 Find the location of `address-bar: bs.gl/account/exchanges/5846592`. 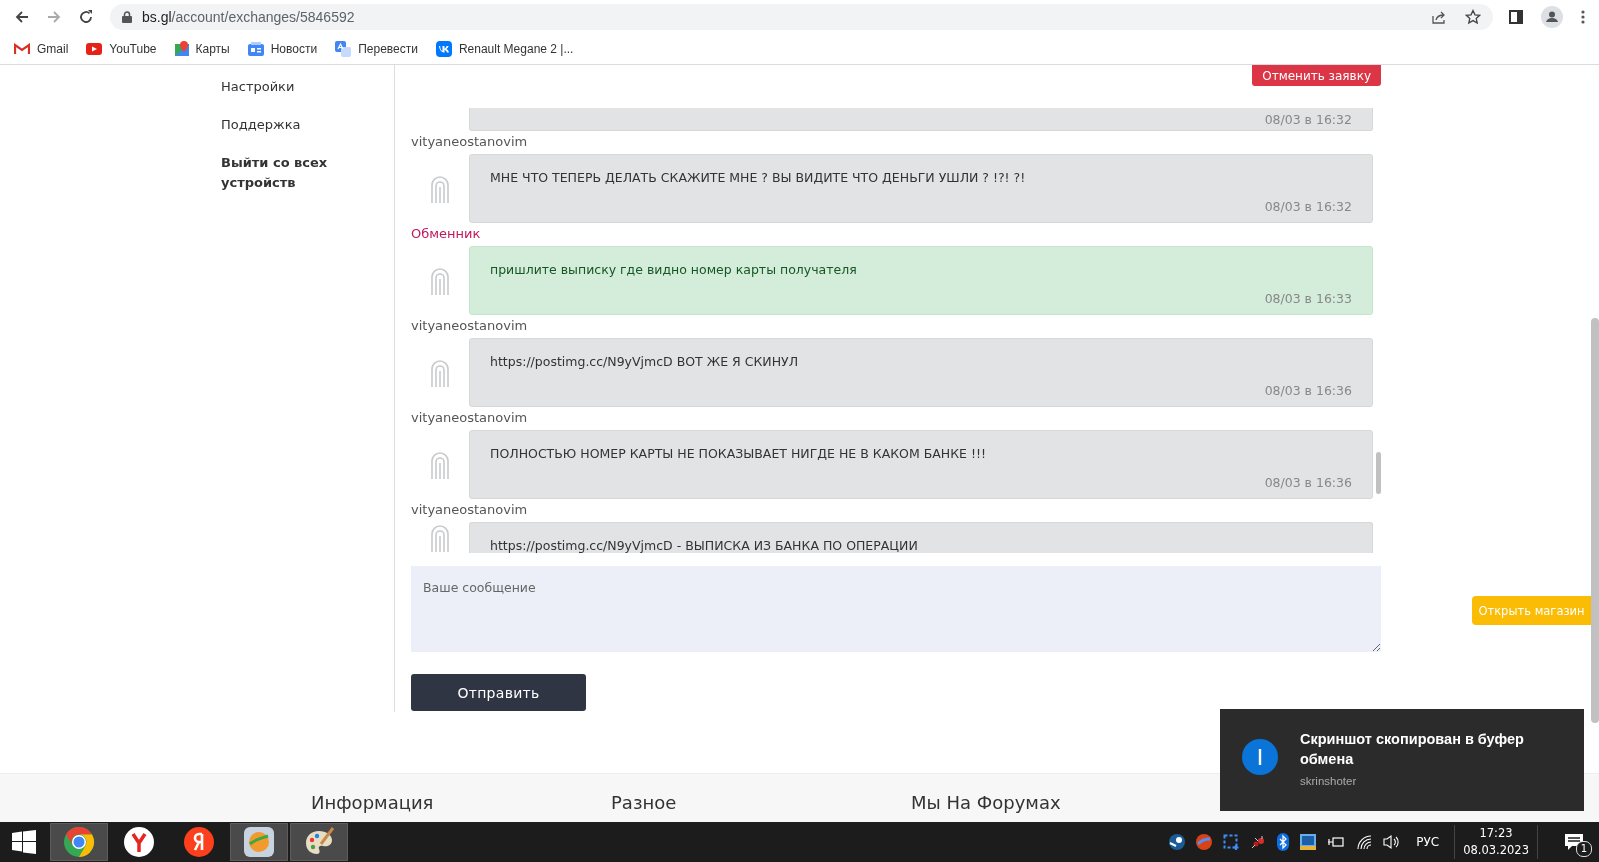

address-bar: bs.gl/account/exchanges/5846592 is located at coordinates (801, 17).